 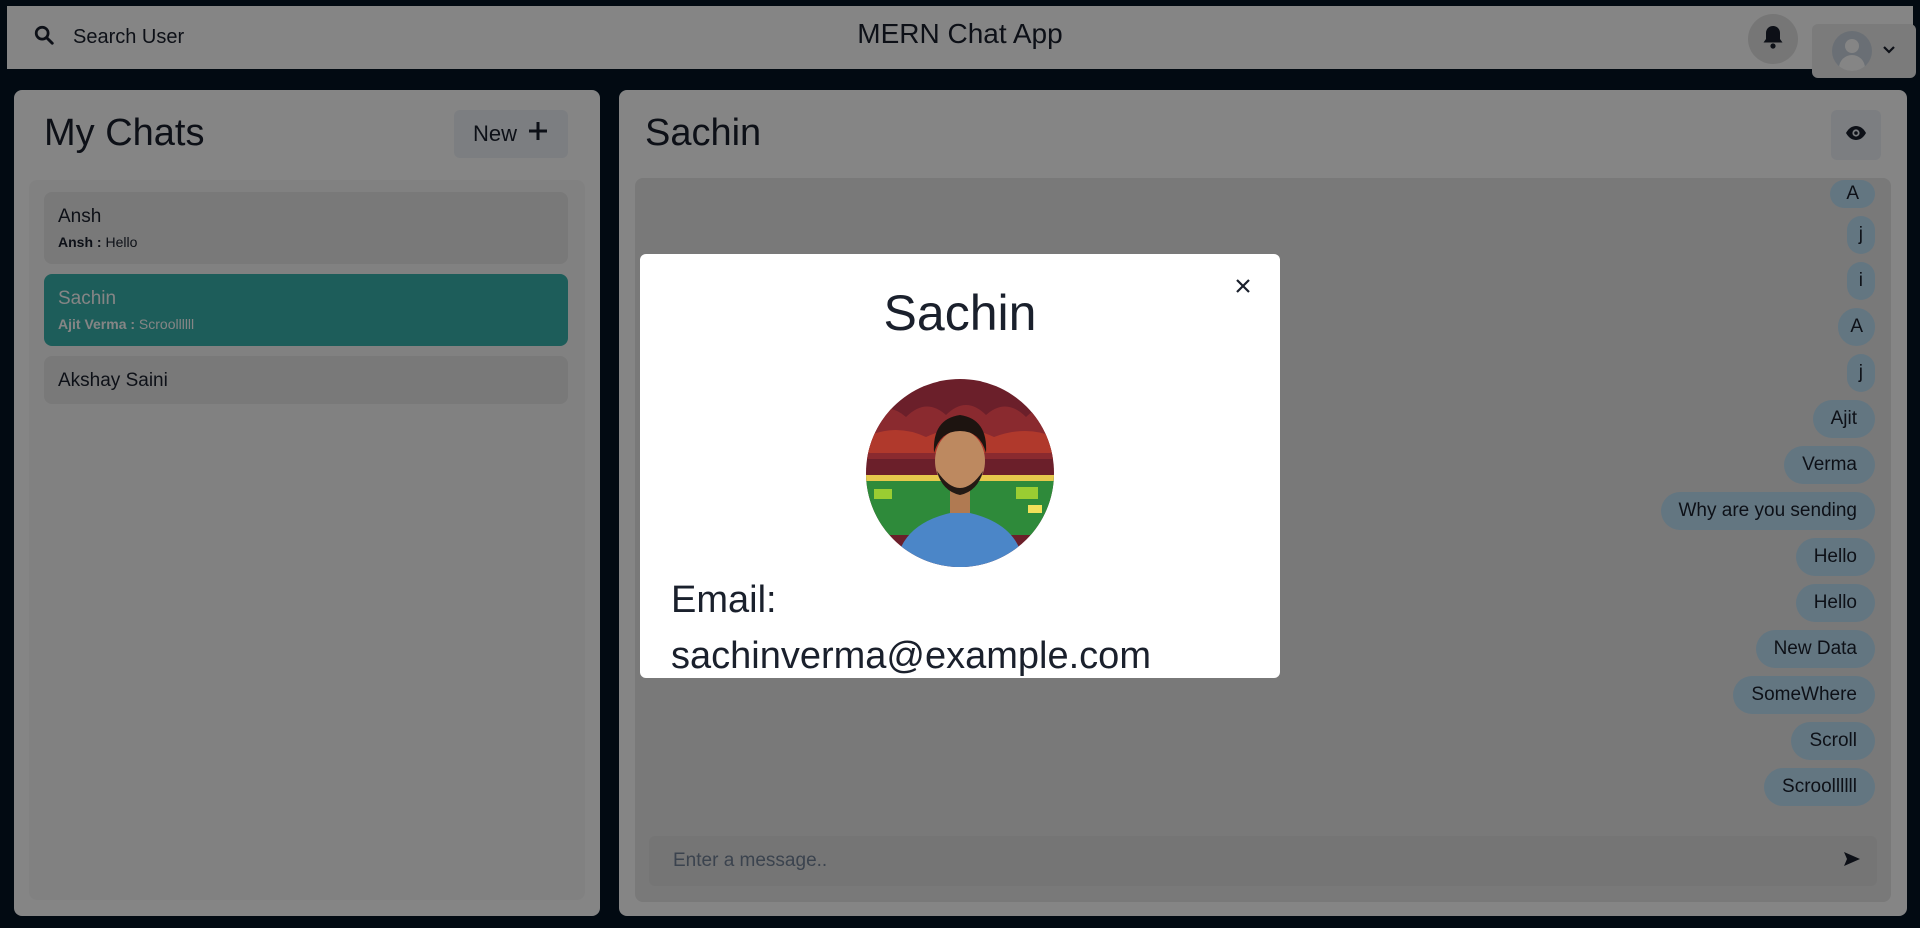 I want to click on close-icon, so click(x=1243, y=288).